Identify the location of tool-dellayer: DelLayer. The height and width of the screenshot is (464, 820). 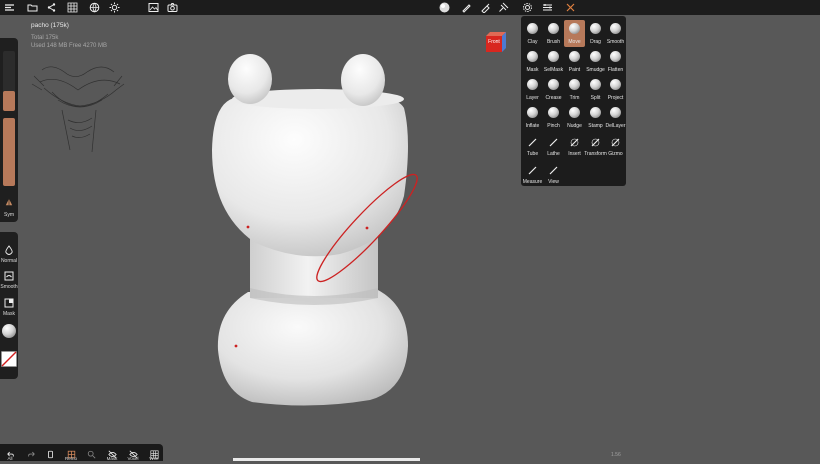
(615, 117).